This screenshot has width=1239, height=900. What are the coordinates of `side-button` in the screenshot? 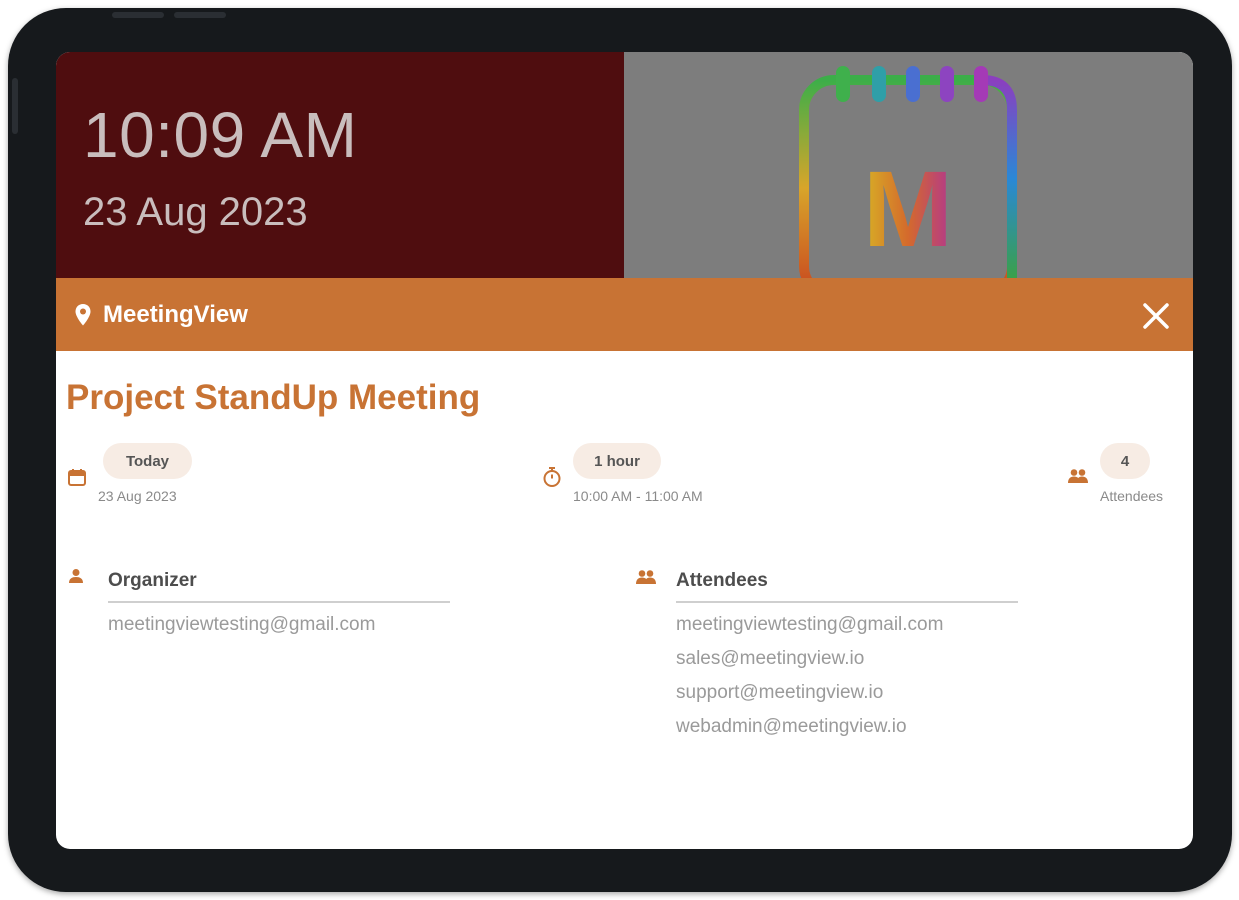 It's located at (15, 106).